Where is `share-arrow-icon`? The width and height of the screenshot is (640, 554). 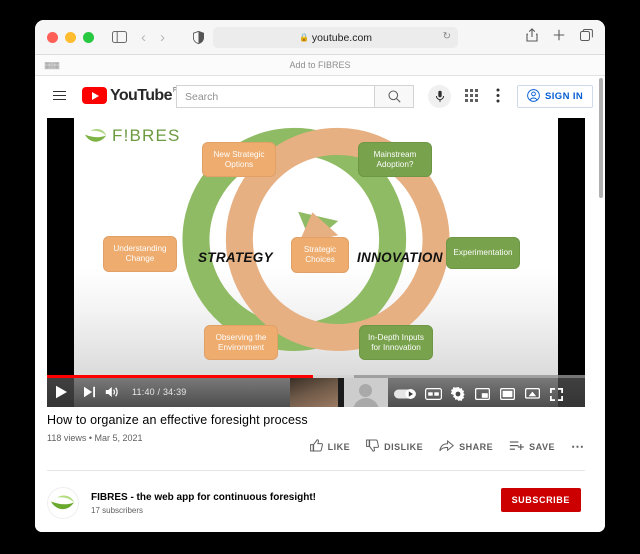 share-arrow-icon is located at coordinates (447, 446).